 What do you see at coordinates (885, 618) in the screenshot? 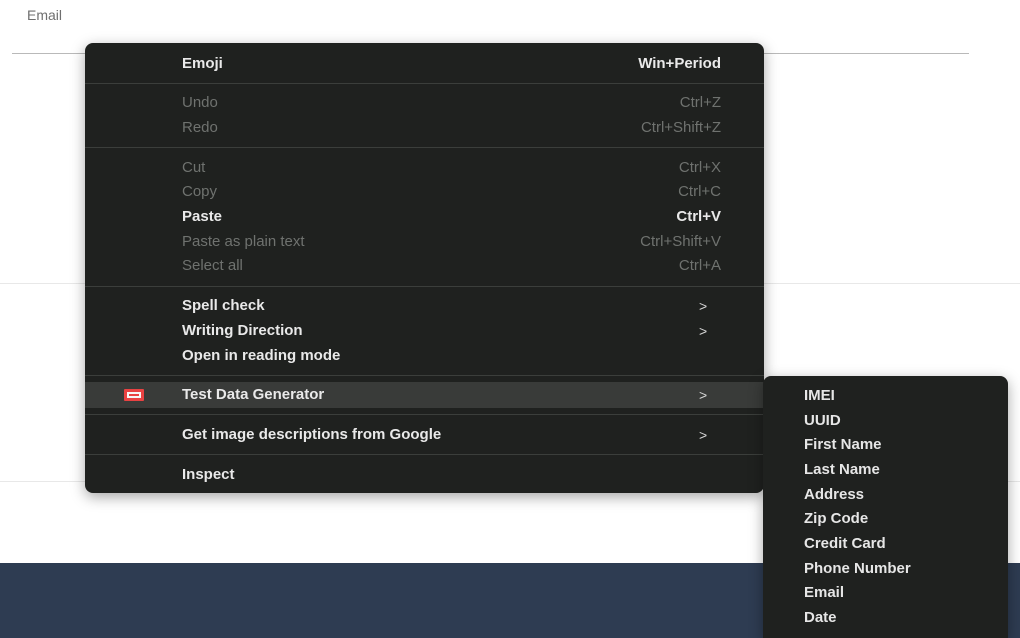
I see `submenu-item-date: Date` at bounding box center [885, 618].